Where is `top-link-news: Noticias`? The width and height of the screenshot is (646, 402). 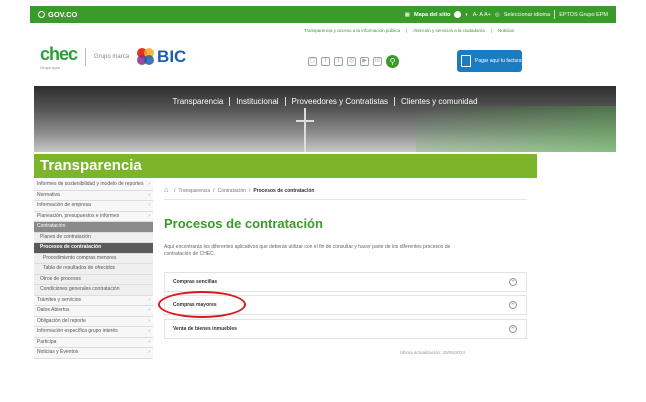
top-link-news: Noticias is located at coordinates (506, 30).